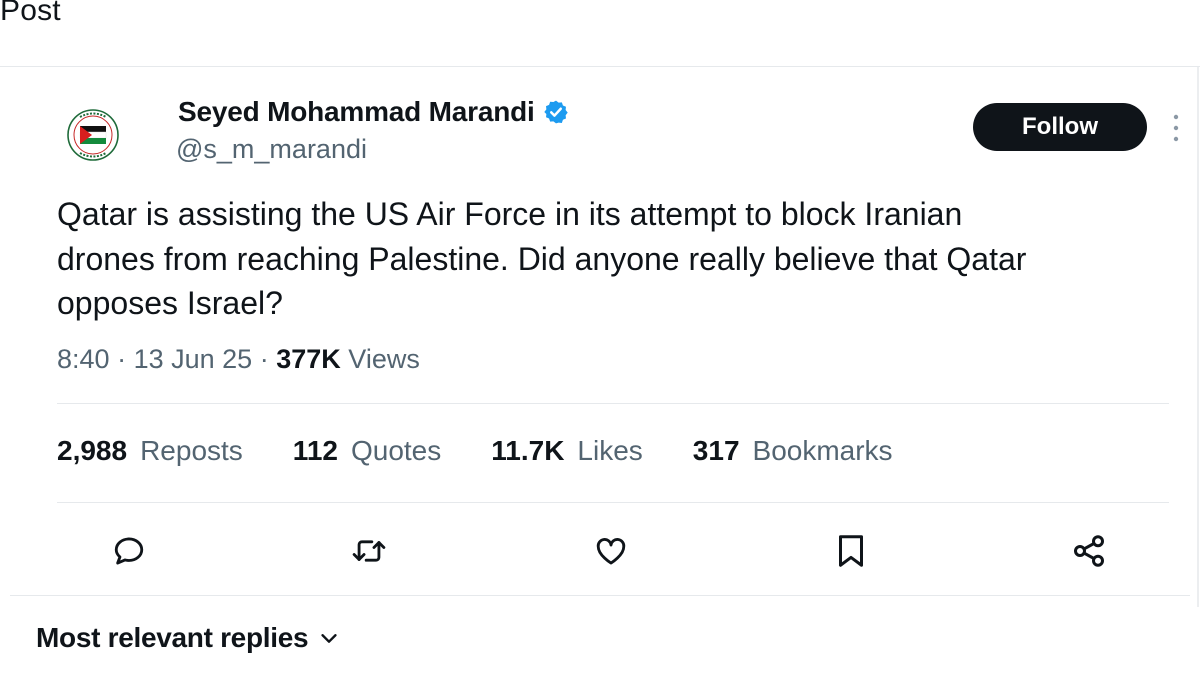  I want to click on stat-label: Likes, so click(610, 450).